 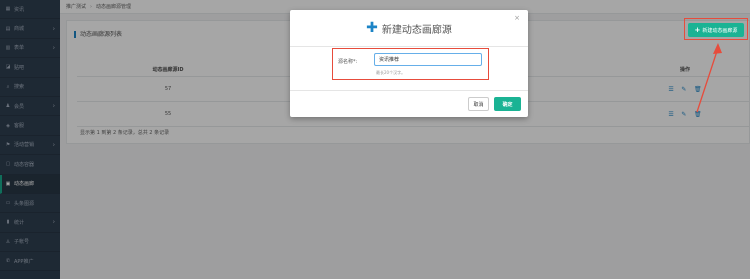 What do you see at coordinates (478, 104) in the screenshot?
I see `cancel-button: 取消` at bounding box center [478, 104].